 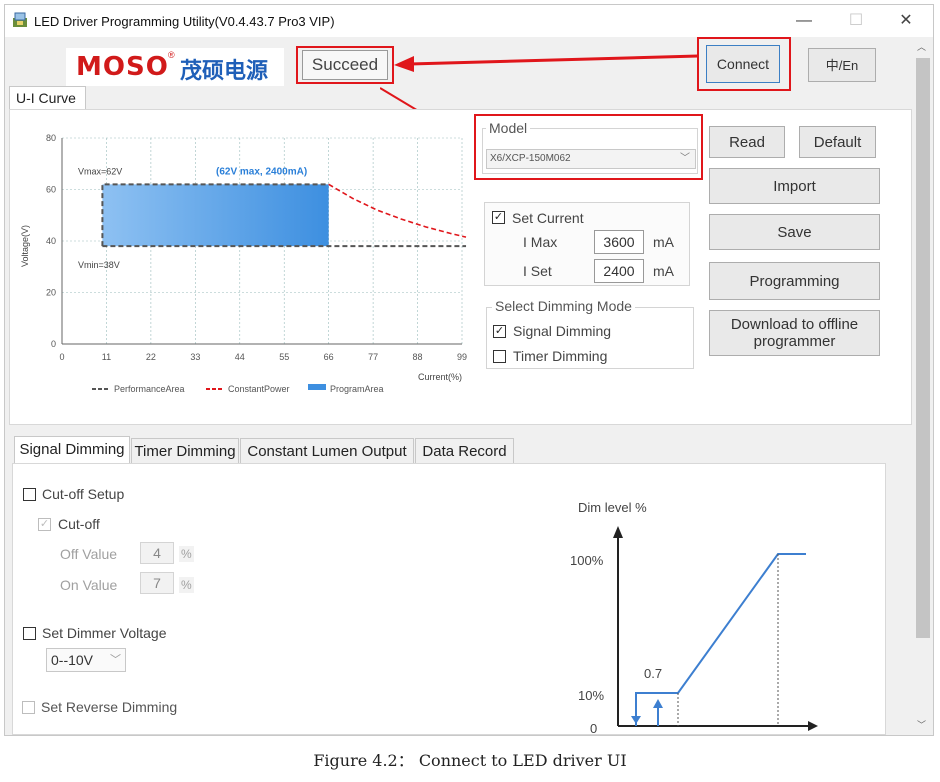 I want to click on model-select: X6/XCP-150M062 ﹀, so click(x=591, y=159).